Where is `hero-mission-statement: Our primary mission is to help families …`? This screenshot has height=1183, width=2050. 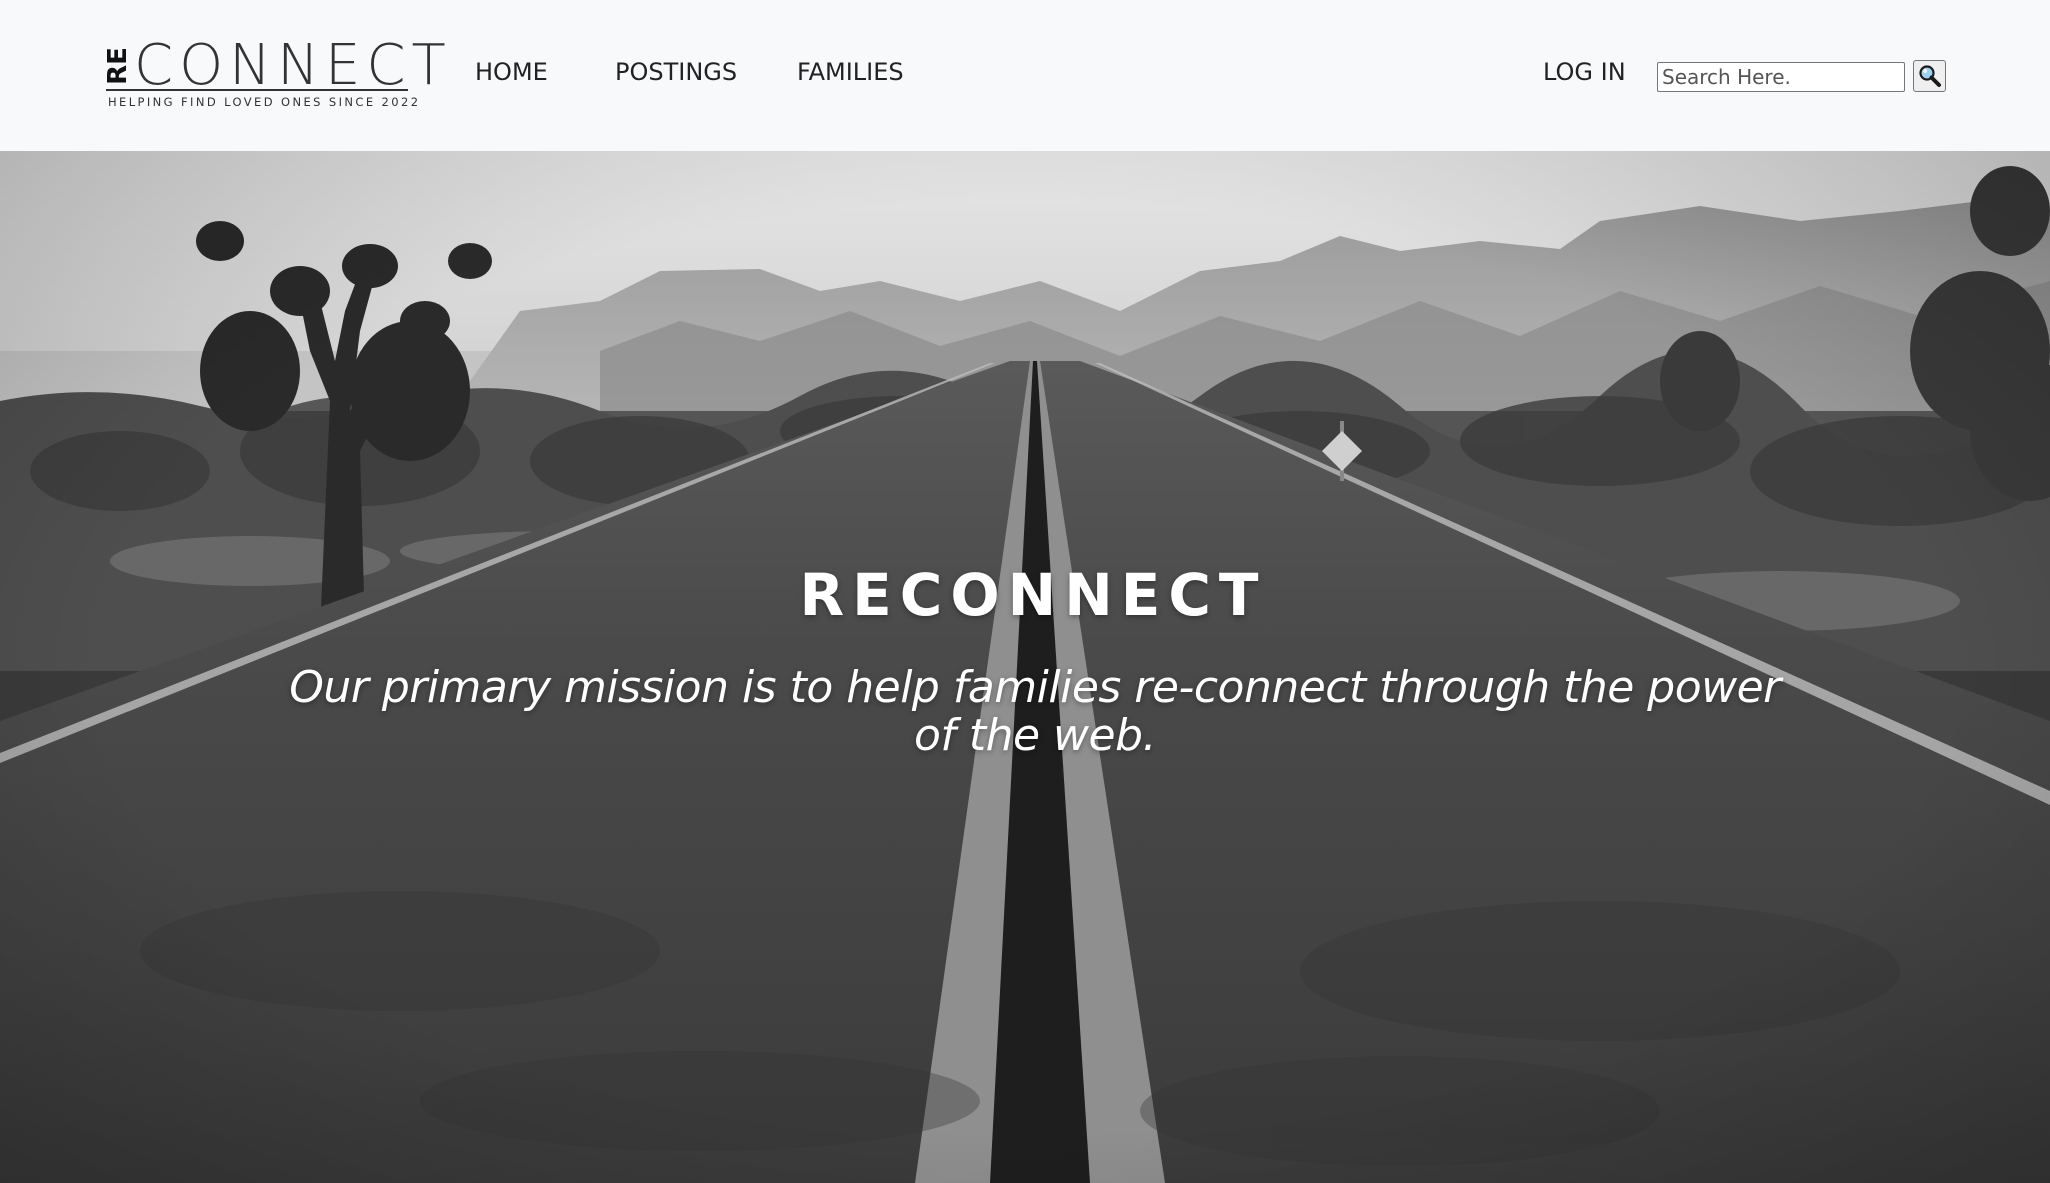 hero-mission-statement: Our primary mission is to help families … is located at coordinates (1035, 711).